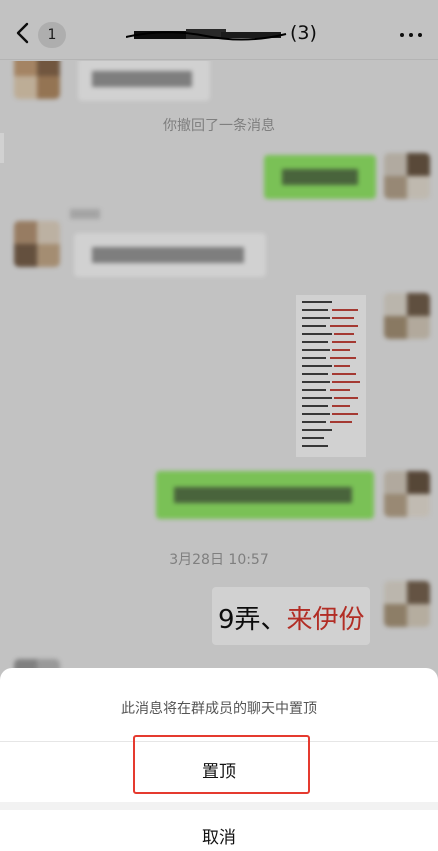  I want to click on sheet-title: 此消息将在群成员的聊天中置顶, so click(219, 709).